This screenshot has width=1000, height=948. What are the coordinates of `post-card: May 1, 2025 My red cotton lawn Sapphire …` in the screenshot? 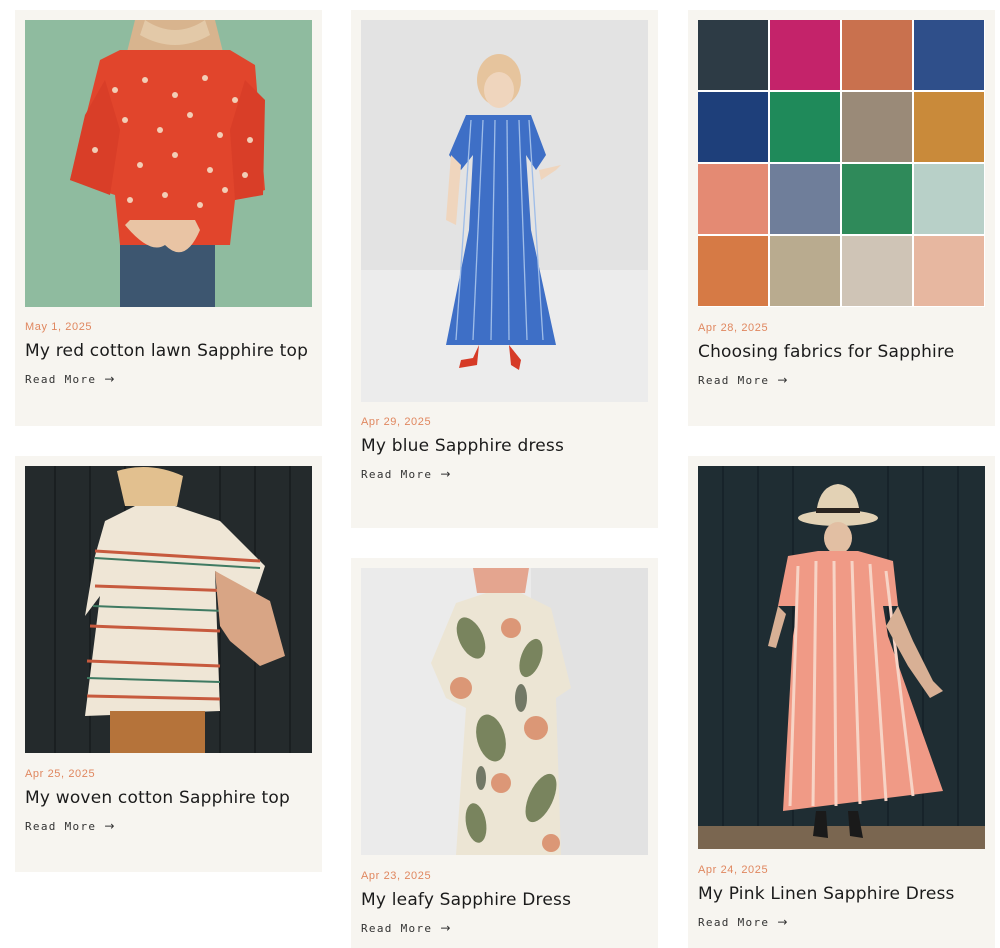 It's located at (168, 218).